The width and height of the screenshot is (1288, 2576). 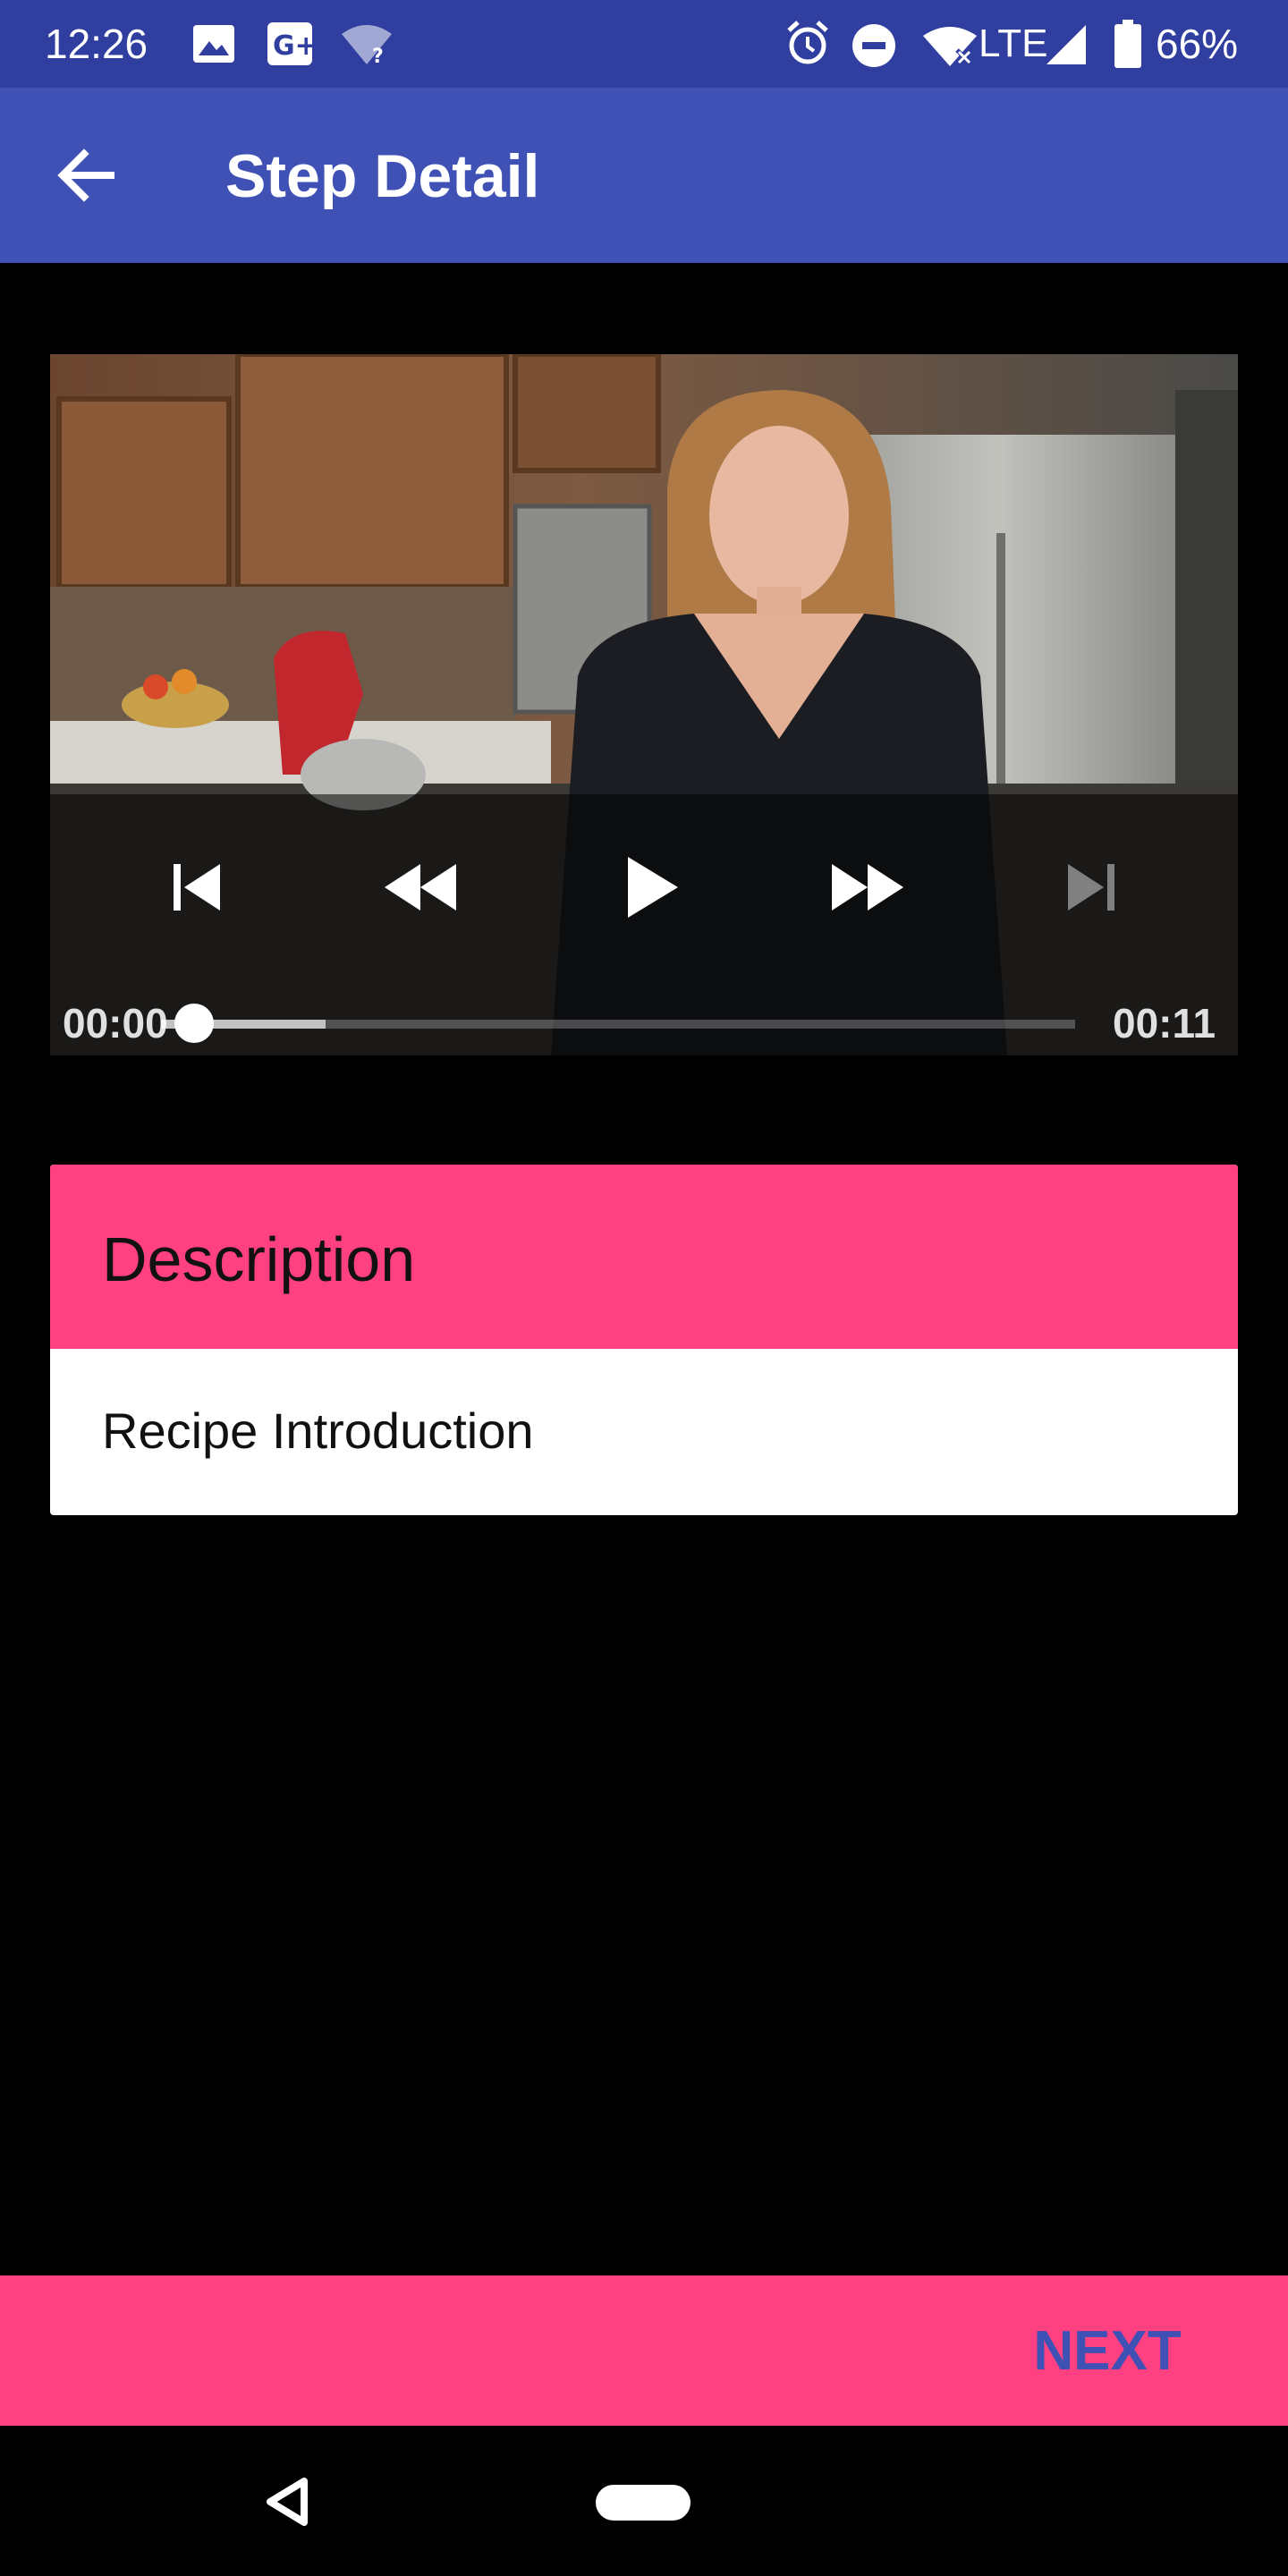 What do you see at coordinates (644, 2350) in the screenshot?
I see `bottom-bar: NEXT` at bounding box center [644, 2350].